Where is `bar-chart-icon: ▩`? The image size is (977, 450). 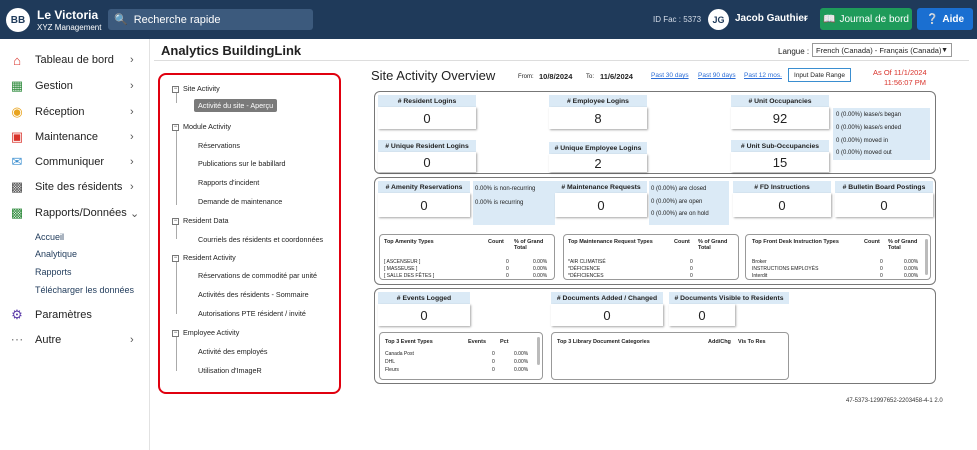
bar-chart-icon: ▩ is located at coordinates (17, 212).